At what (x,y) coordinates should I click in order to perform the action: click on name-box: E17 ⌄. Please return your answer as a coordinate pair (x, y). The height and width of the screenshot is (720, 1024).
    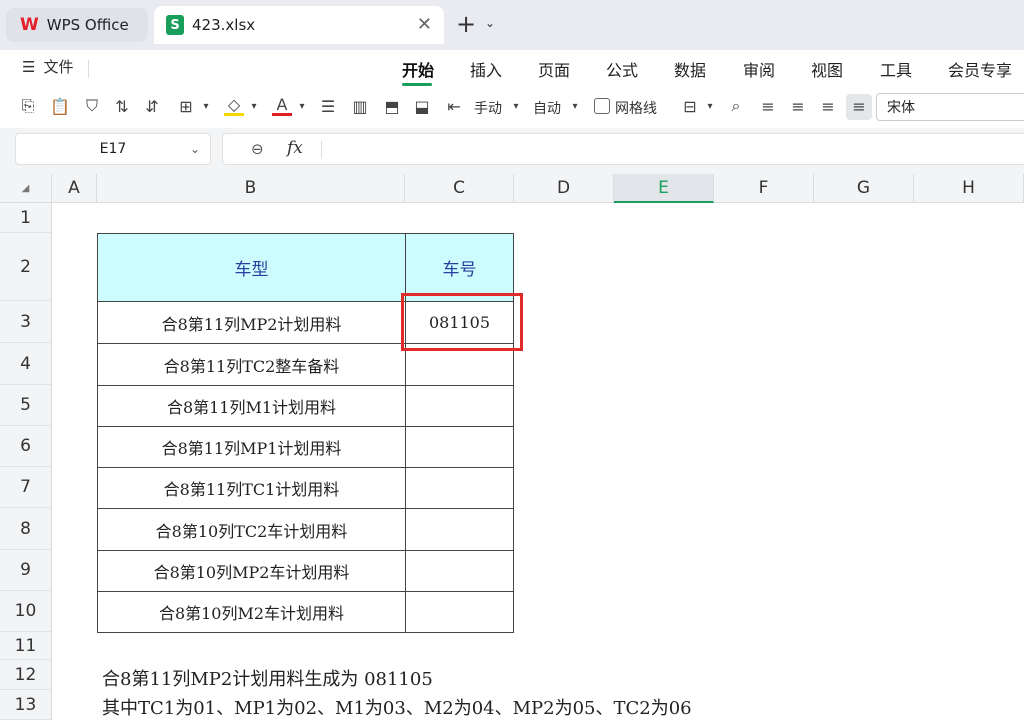
    Looking at the image, I should click on (113, 149).